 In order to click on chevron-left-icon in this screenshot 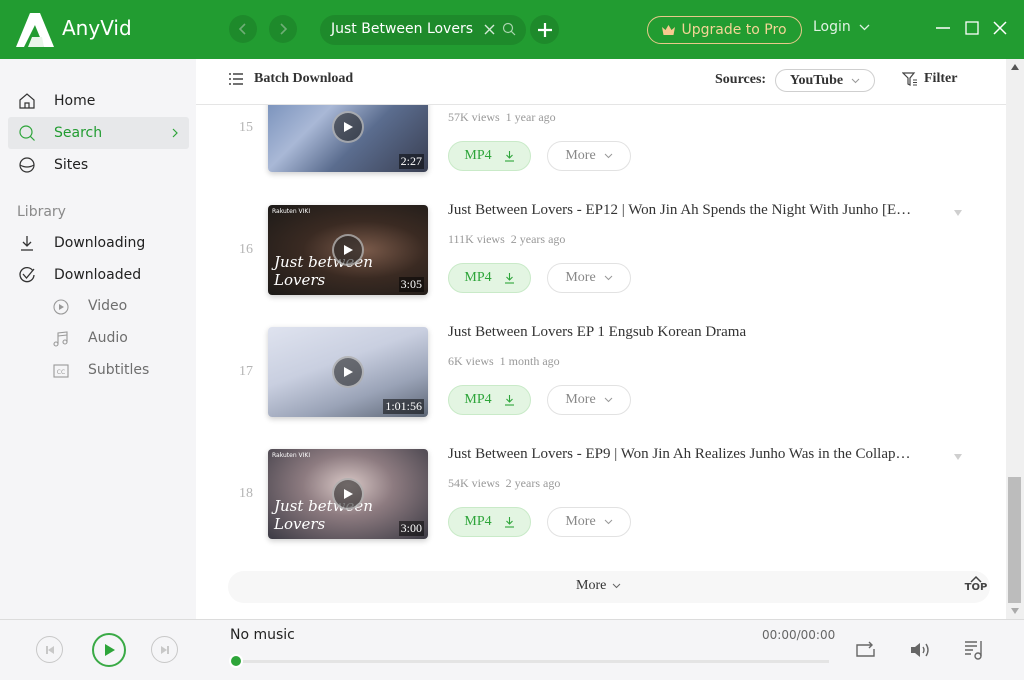, I will do `click(242, 29)`.